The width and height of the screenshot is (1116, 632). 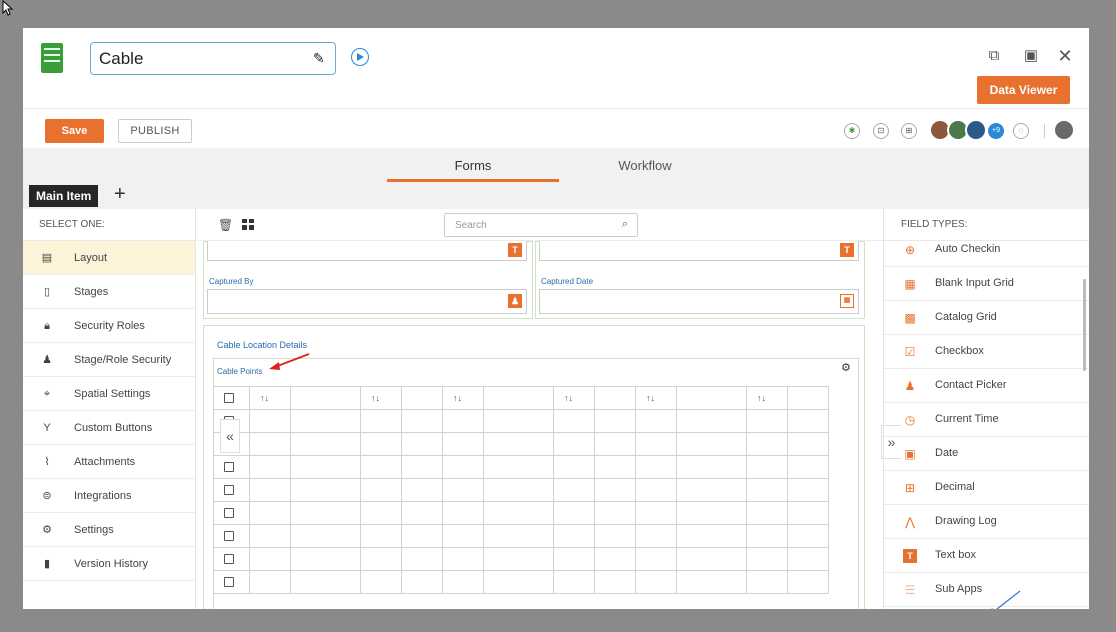 What do you see at coordinates (109, 360) in the screenshot?
I see `sidebar-item-stage-role-security: ♟ Stage/Role Security` at bounding box center [109, 360].